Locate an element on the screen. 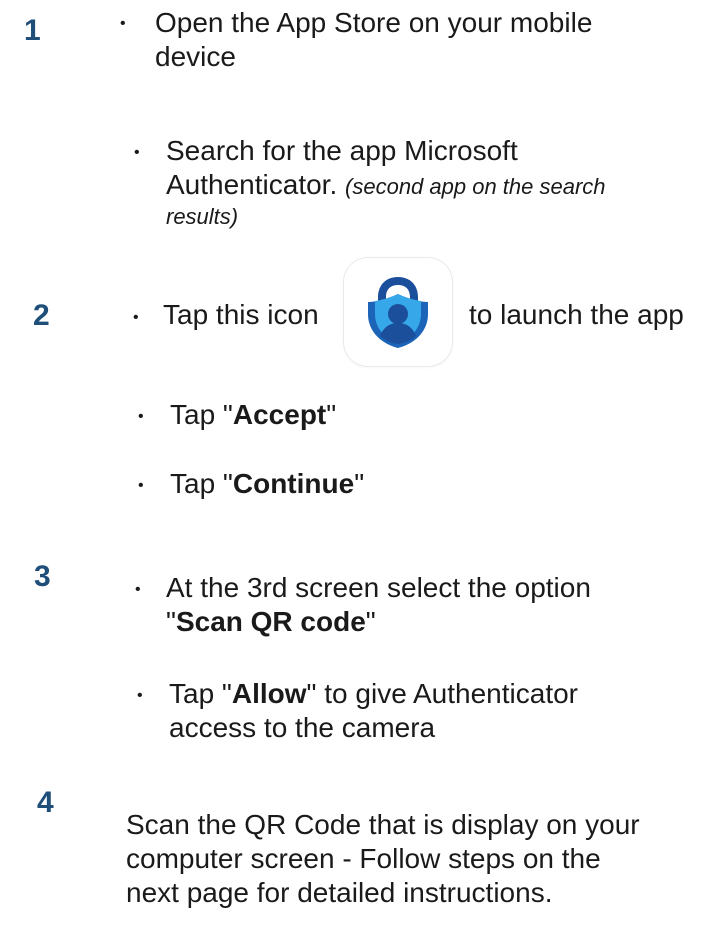 The image size is (717, 943). open-store-line1: Open the App Store on your mobile is located at coordinates (374, 22).